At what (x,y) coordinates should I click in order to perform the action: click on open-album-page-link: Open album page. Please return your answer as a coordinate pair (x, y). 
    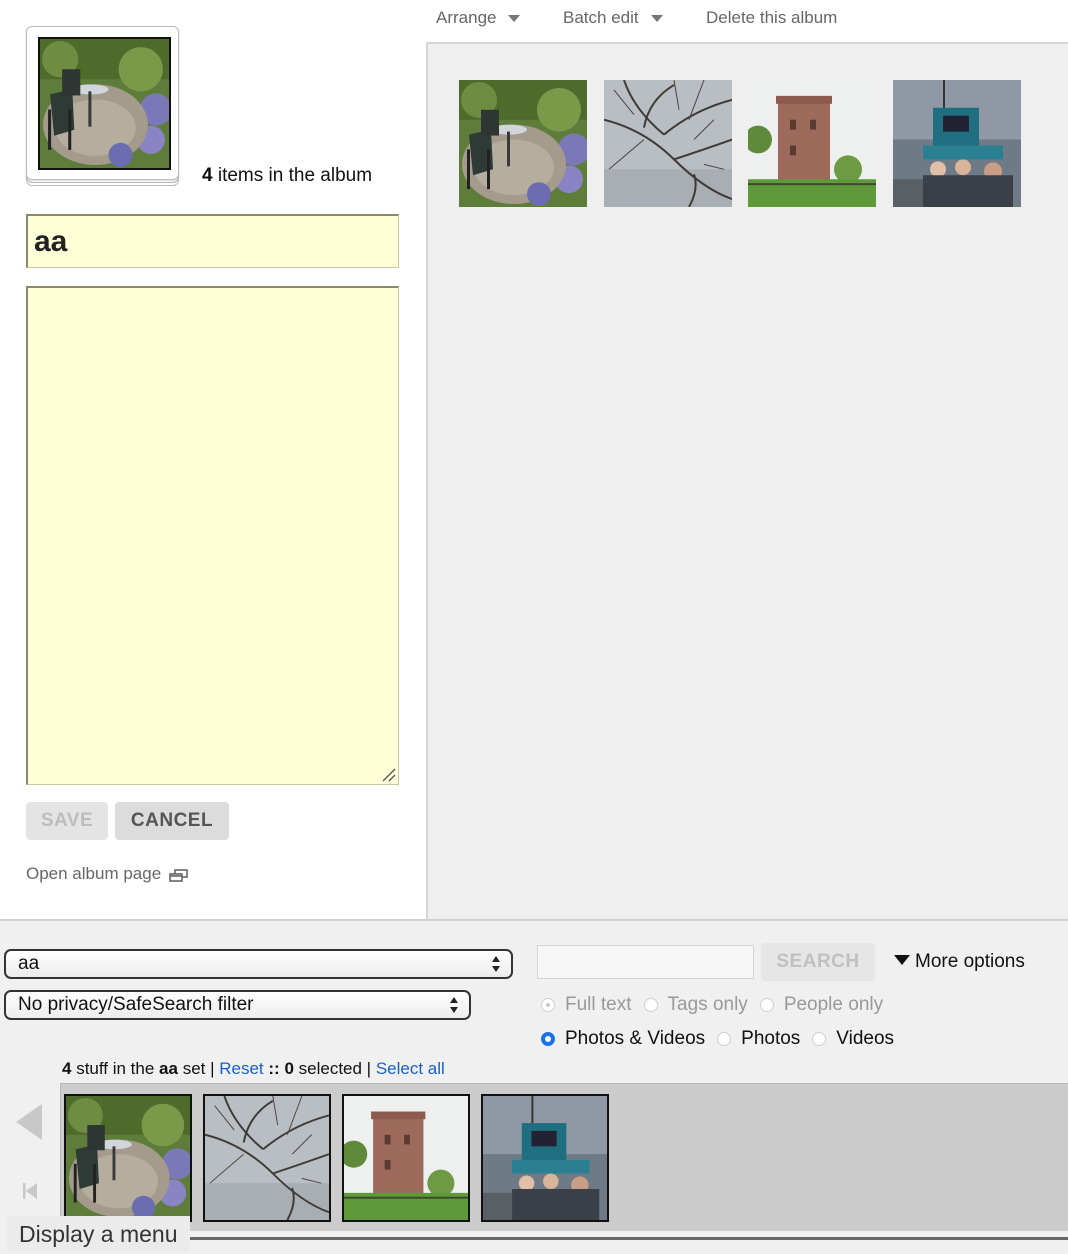
    Looking at the image, I should click on (107, 874).